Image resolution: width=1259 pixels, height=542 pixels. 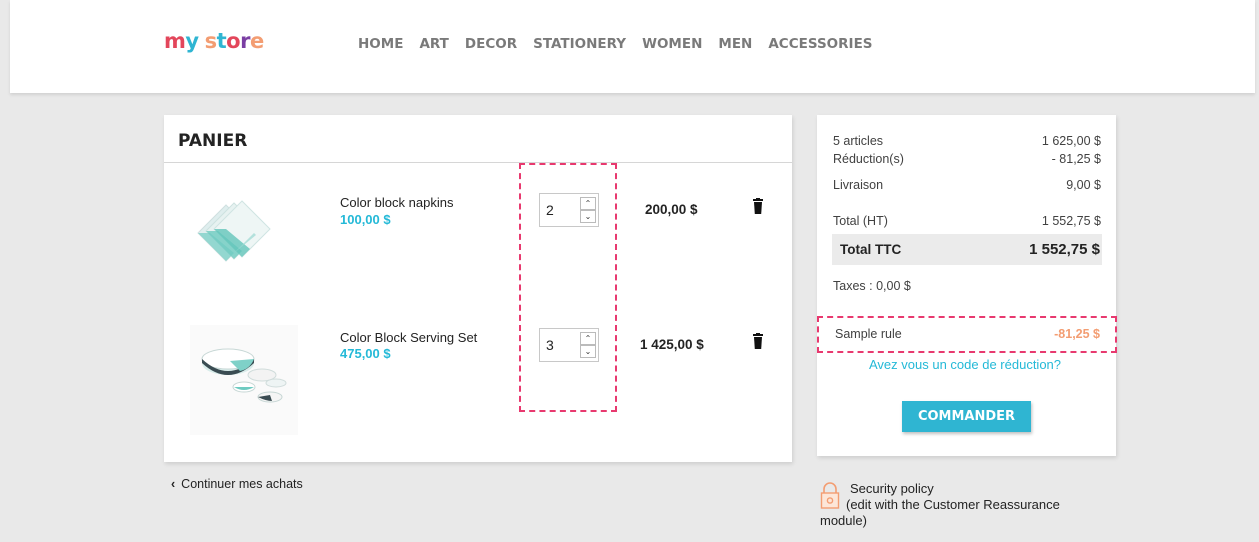 I want to click on summary-shipping-row: Livraison 9,00 $, so click(x=967, y=185).